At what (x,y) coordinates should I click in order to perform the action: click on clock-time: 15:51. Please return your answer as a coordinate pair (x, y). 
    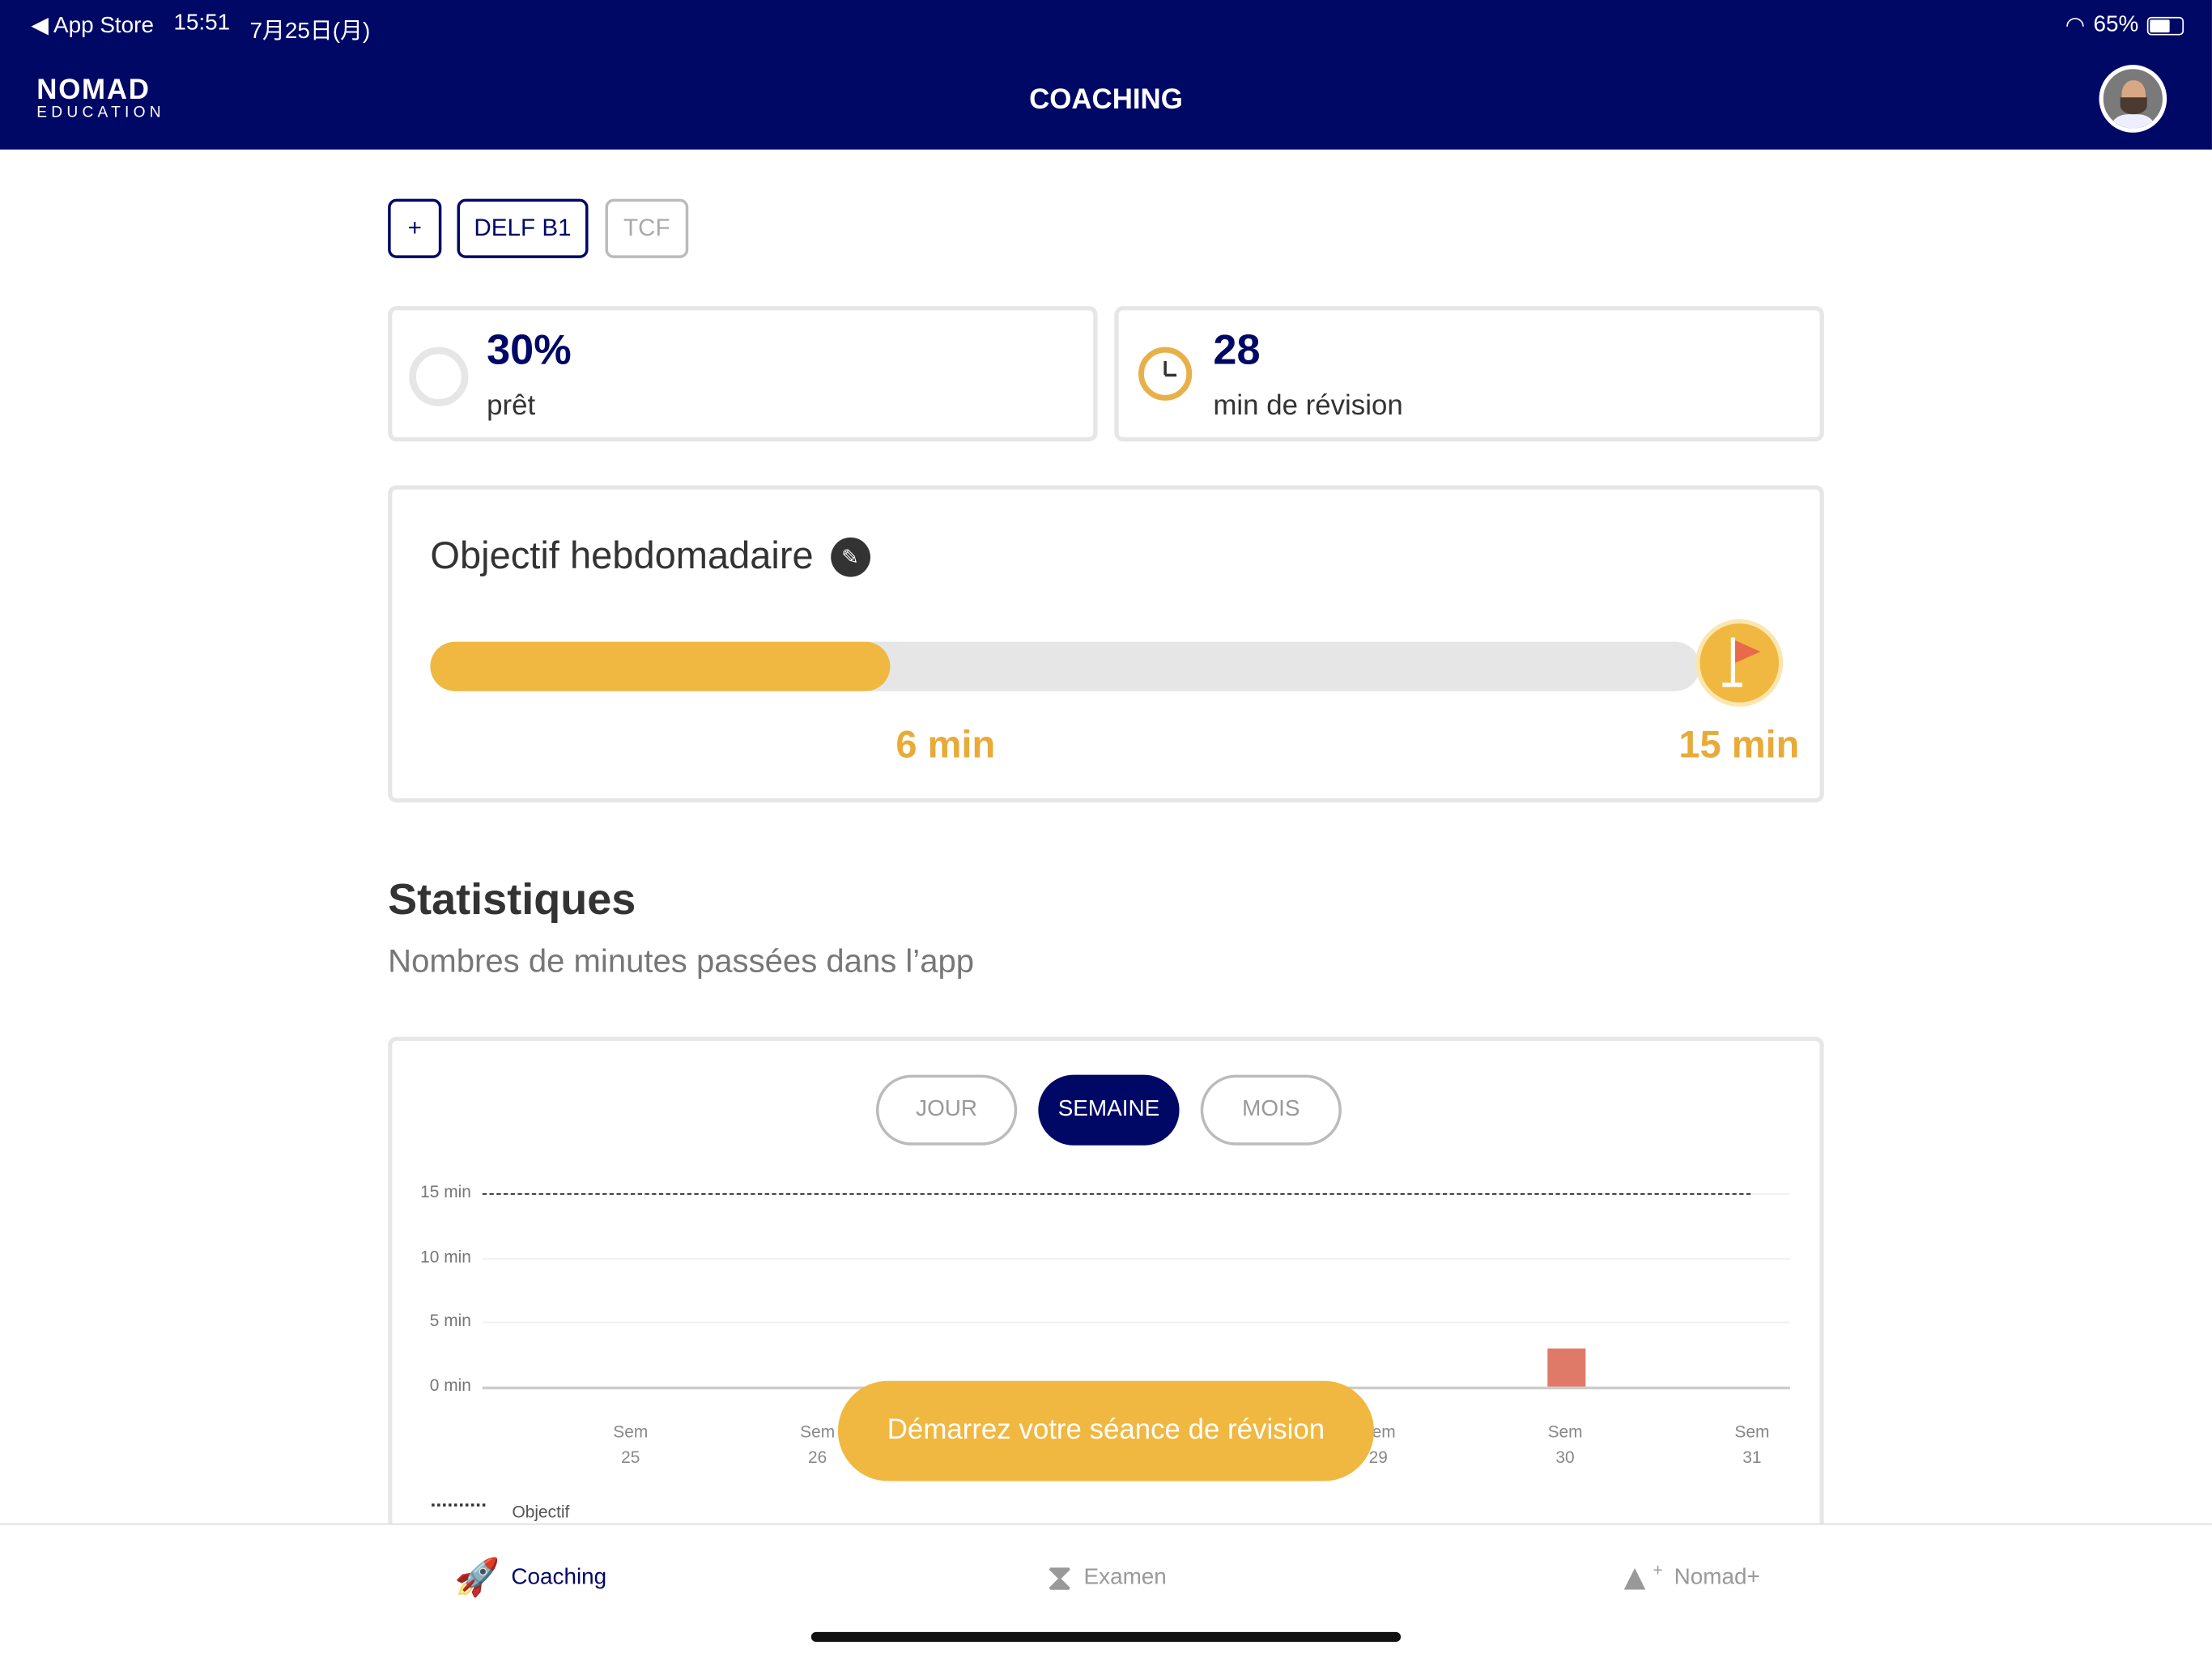
    Looking at the image, I should click on (202, 23).